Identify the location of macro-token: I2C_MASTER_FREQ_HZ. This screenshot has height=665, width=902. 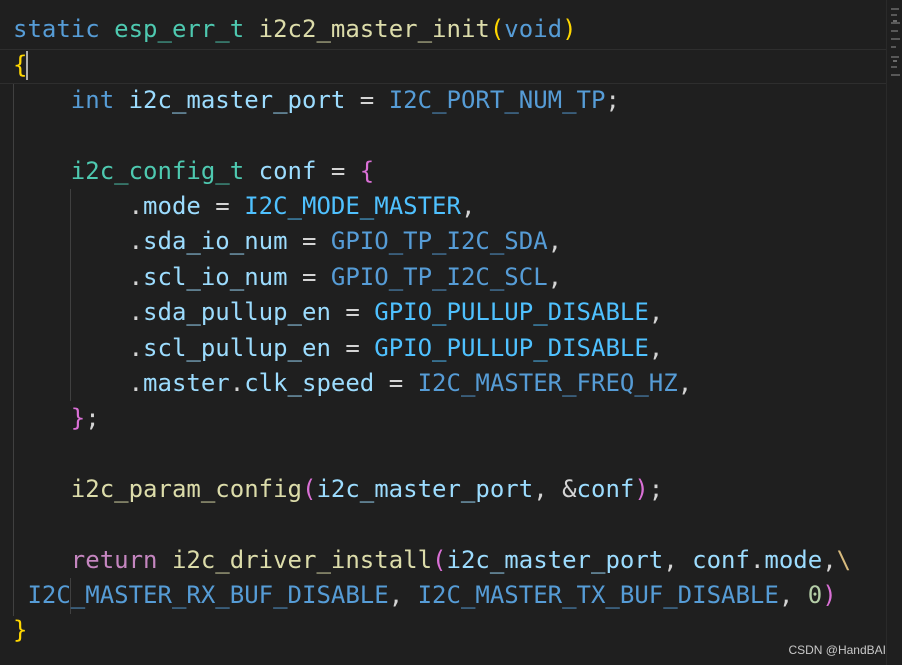
(547, 383).